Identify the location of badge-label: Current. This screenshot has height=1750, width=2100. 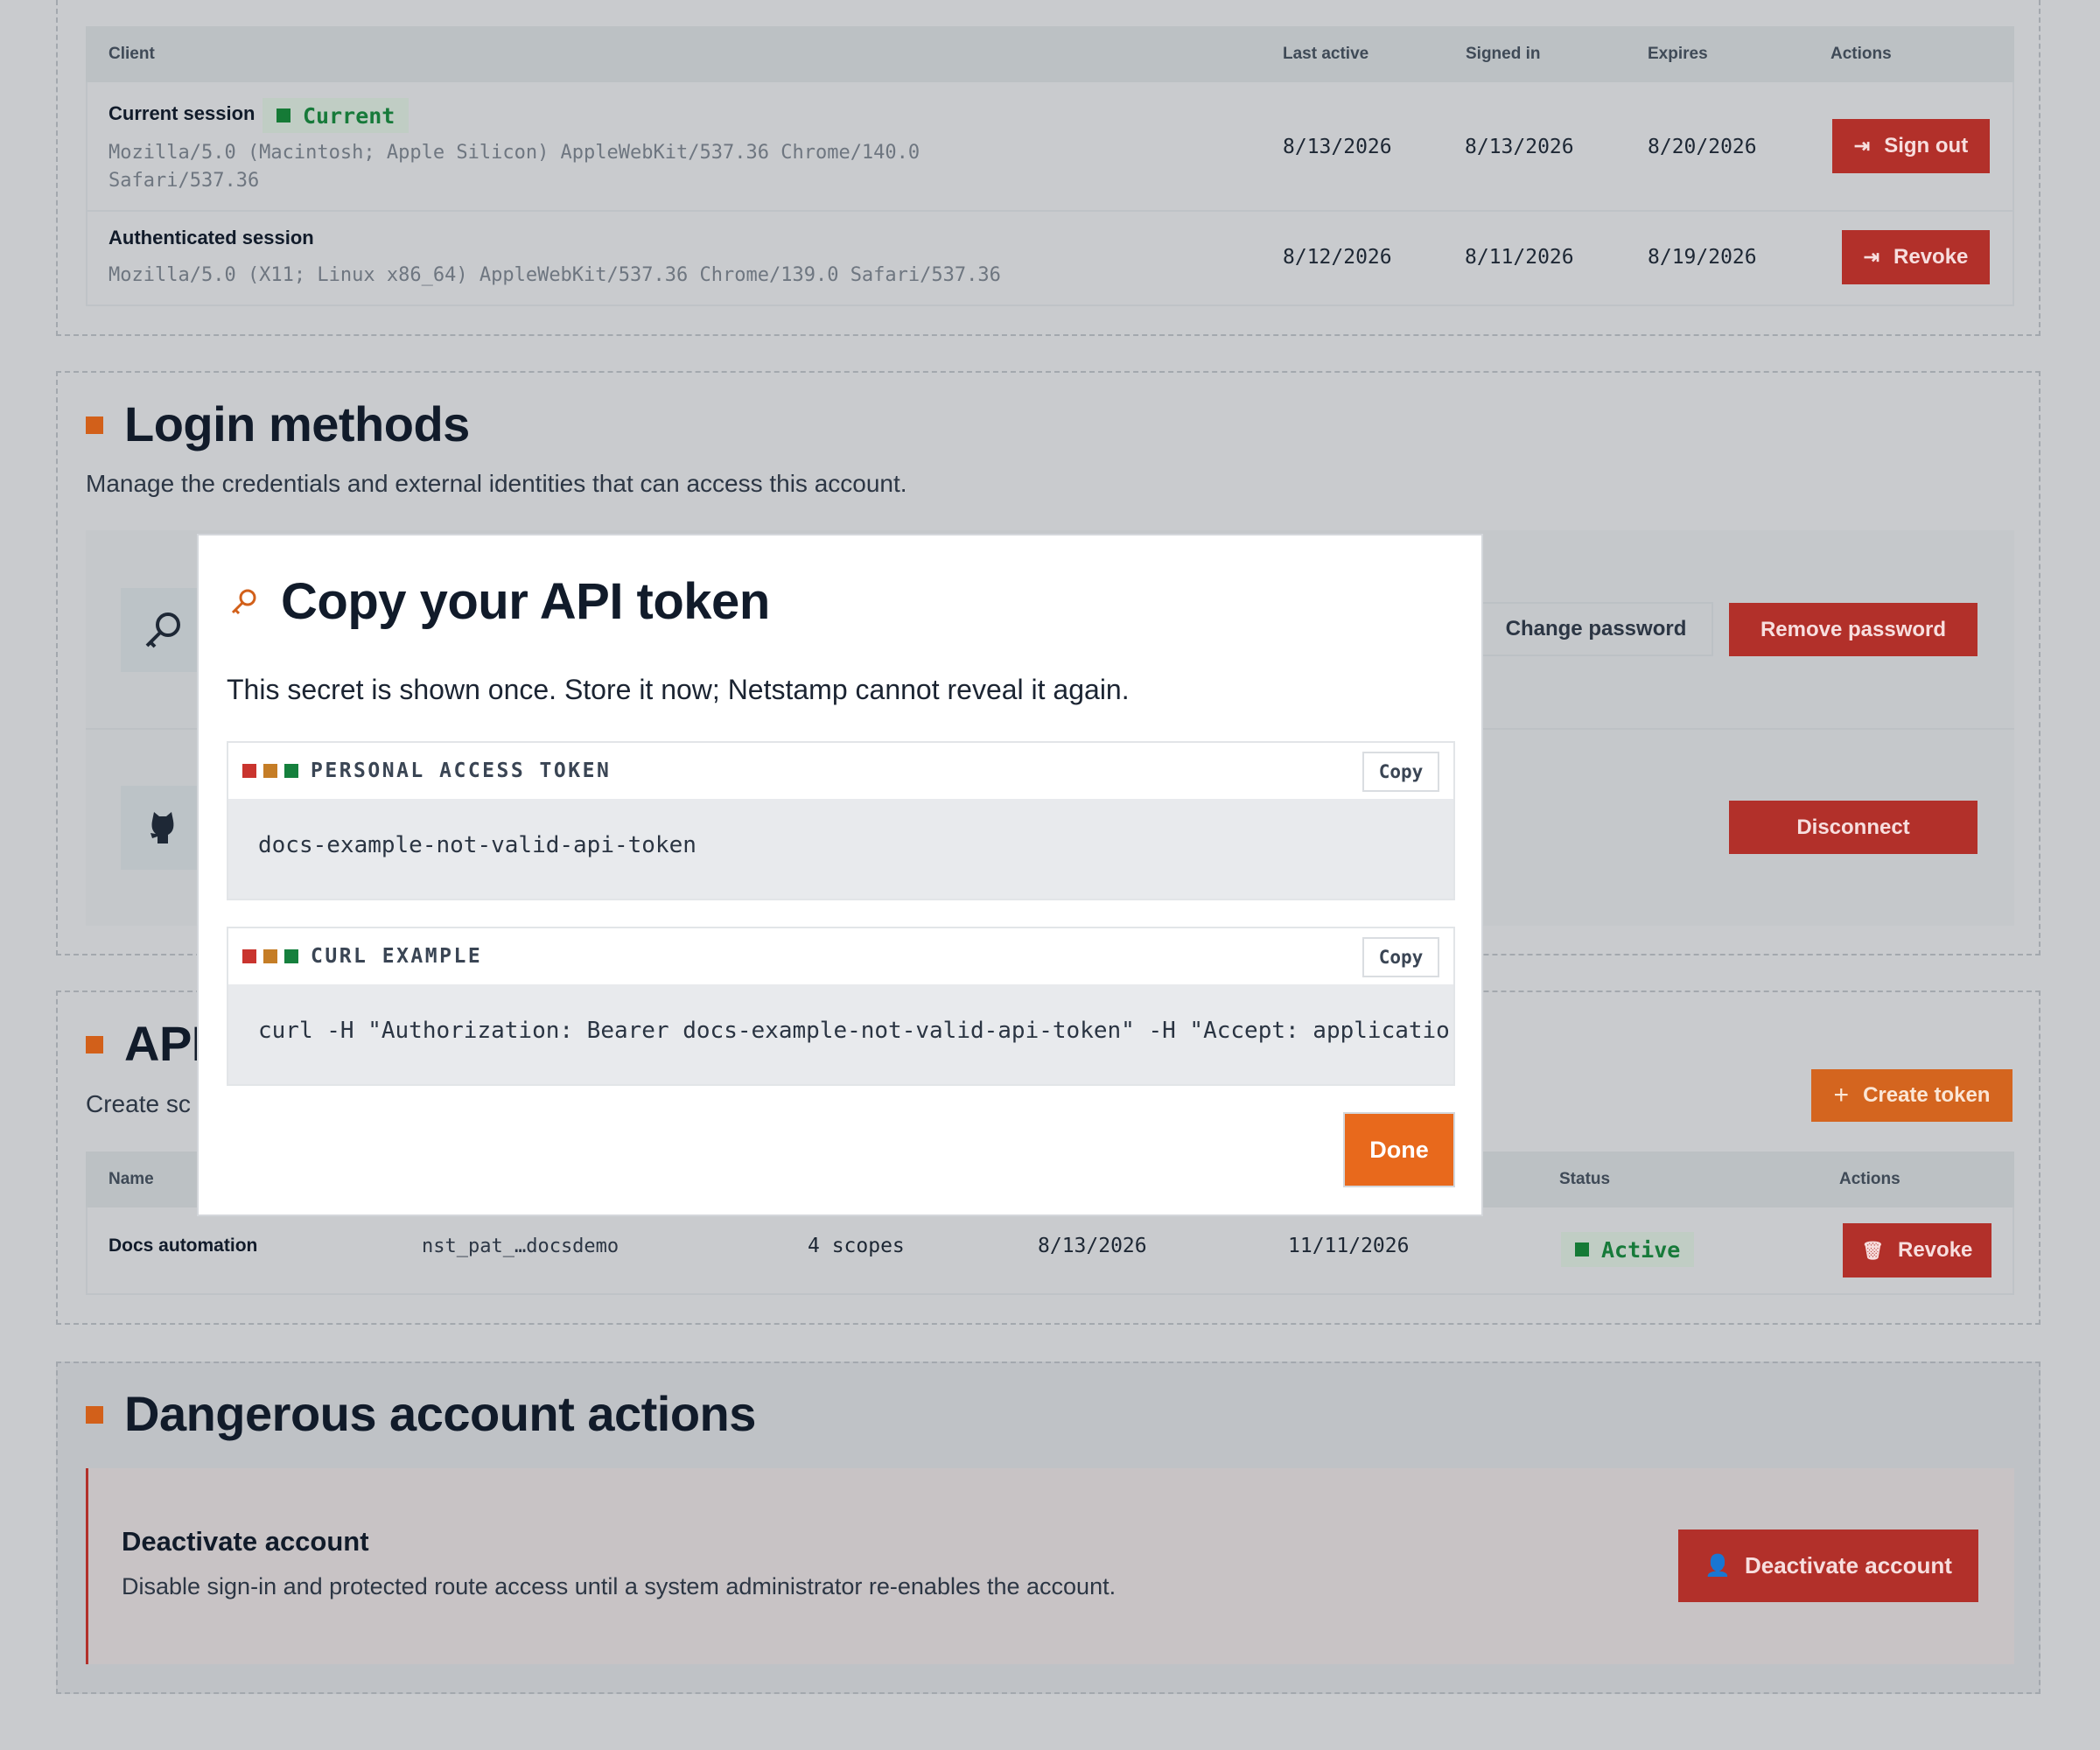
(349, 115).